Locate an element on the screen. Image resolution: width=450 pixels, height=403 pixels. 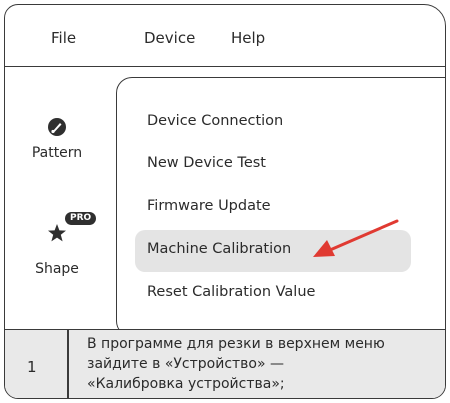
instruction-line-3: «Калибровка устройства»; is located at coordinates (186, 384).